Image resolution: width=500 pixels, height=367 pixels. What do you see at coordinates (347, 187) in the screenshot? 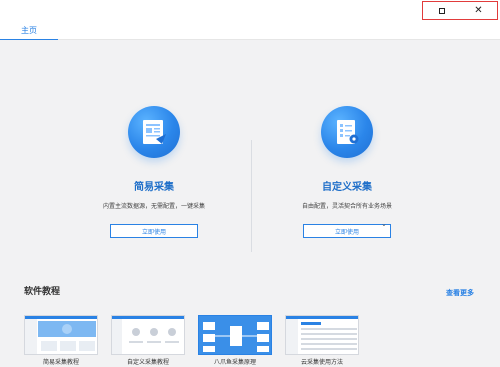
I see `custom-collect-title: 自定义采集` at bounding box center [347, 187].